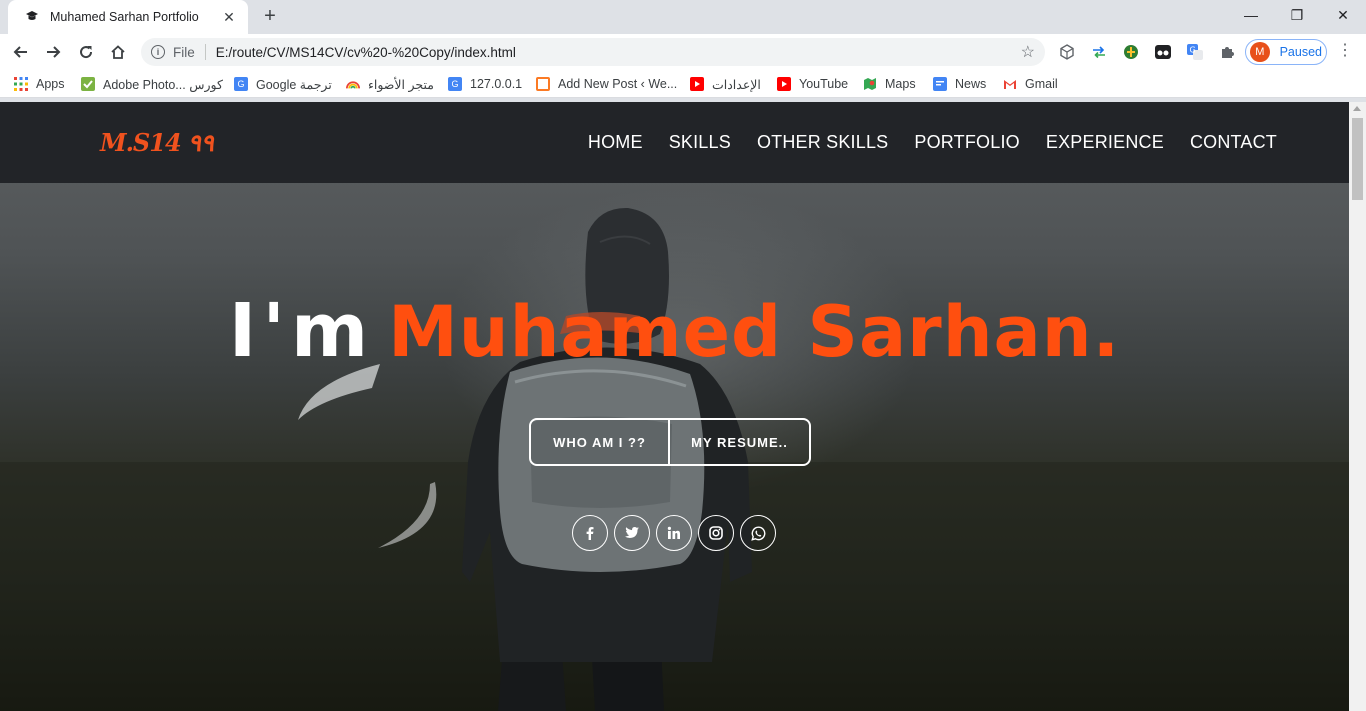  What do you see at coordinates (543, 84) in the screenshot?
I see `xampp-icon` at bounding box center [543, 84].